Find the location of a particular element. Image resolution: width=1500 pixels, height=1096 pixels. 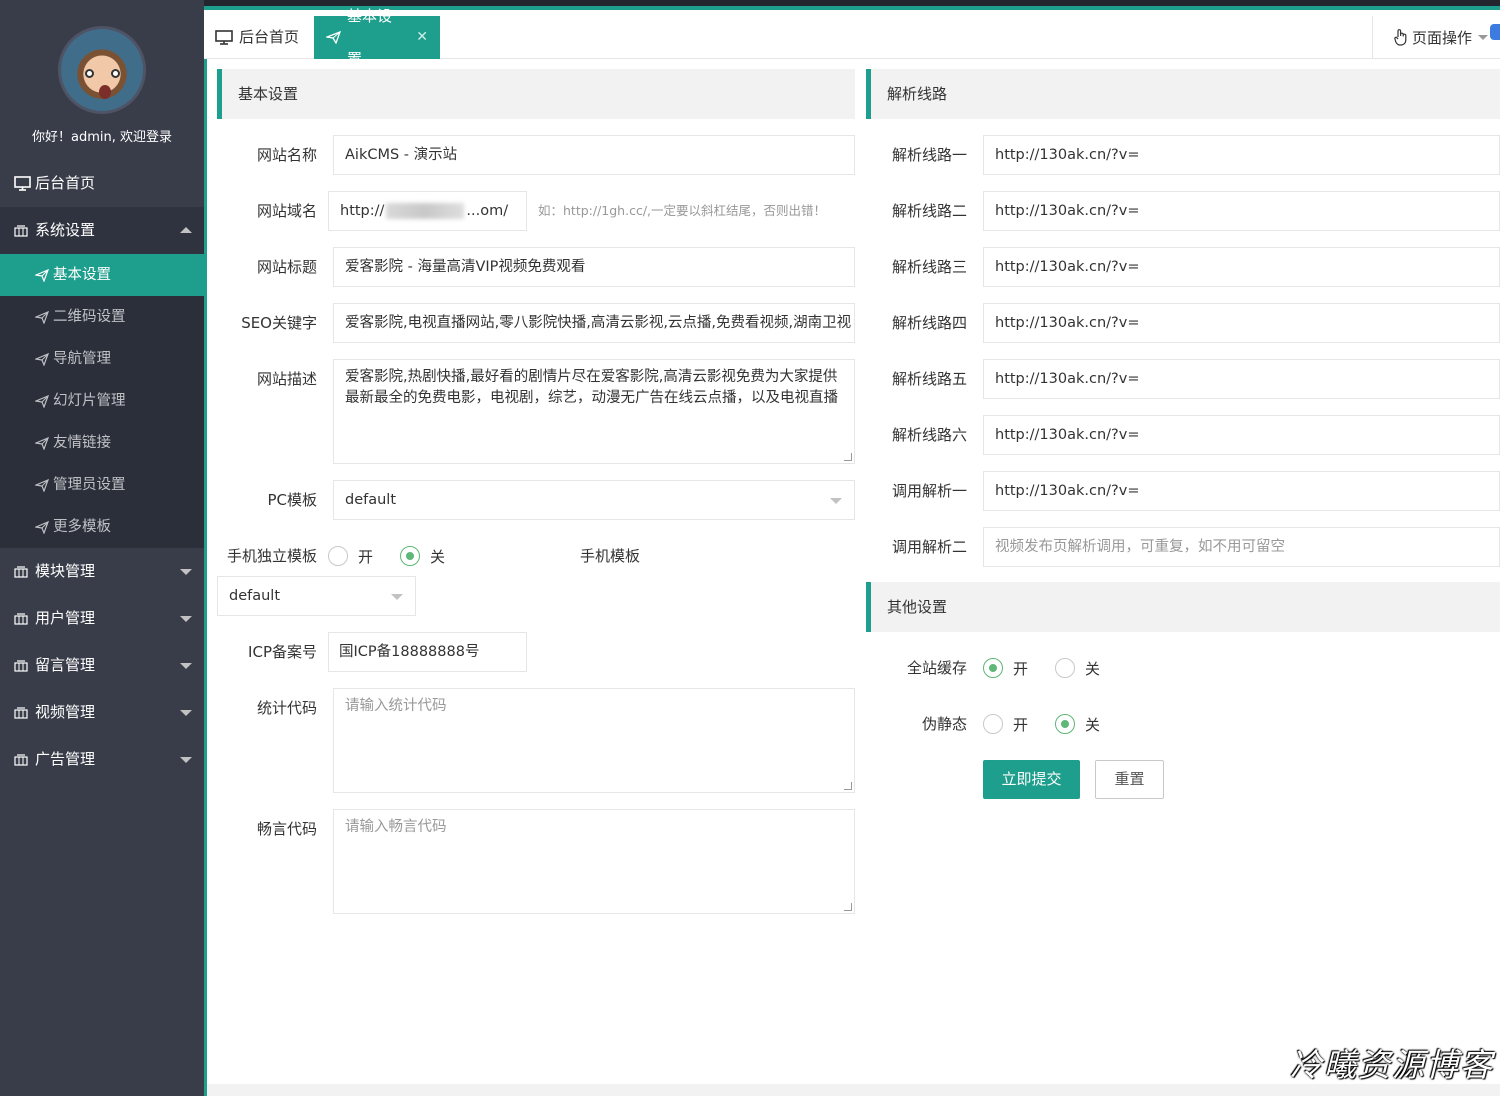

stats-code-textarea: 请输入统计代码 is located at coordinates (594, 740).